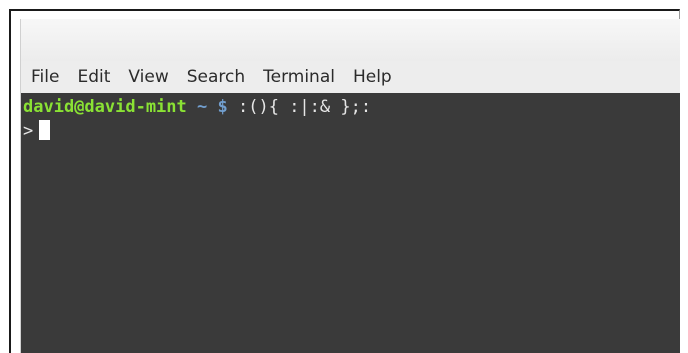 This screenshot has height=353, width=688. Describe the element at coordinates (44, 77) in the screenshot. I see `menu-file: File` at that location.